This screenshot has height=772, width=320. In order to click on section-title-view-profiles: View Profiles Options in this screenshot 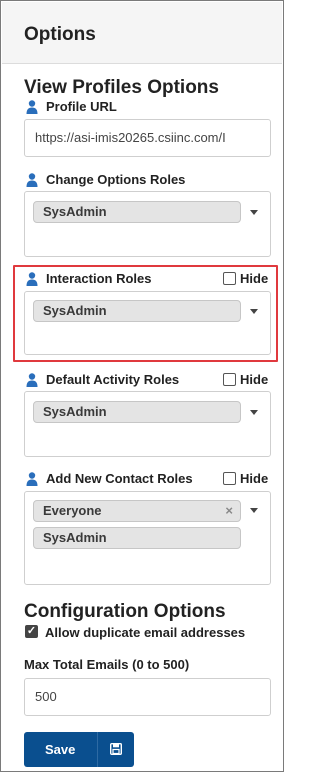, I will do `click(121, 87)`.